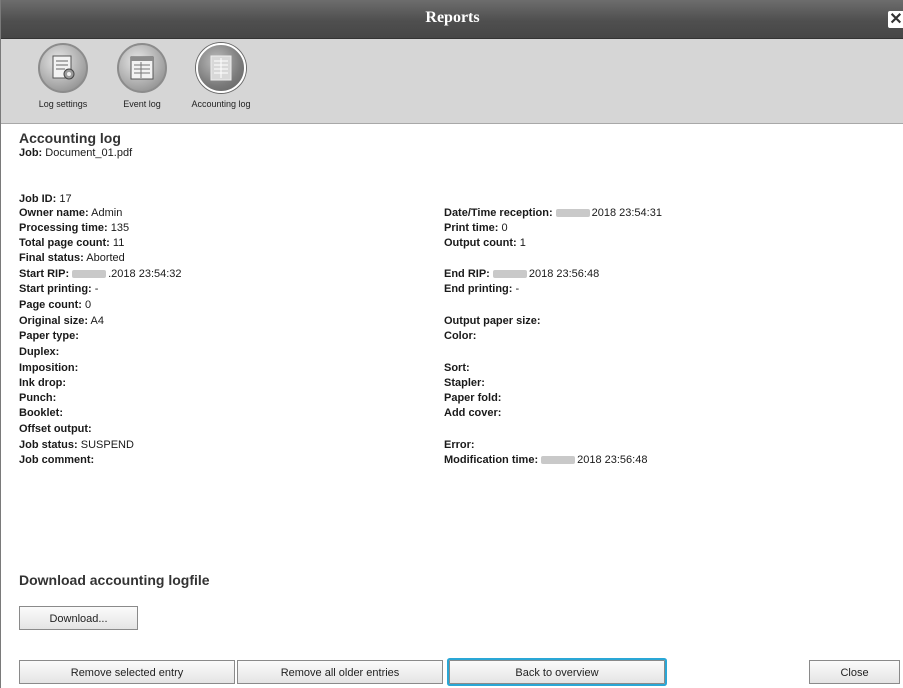 The image size is (903, 688). Describe the element at coordinates (74, 228) in the screenshot. I see `field-processing-time: Processing time: 135` at that location.